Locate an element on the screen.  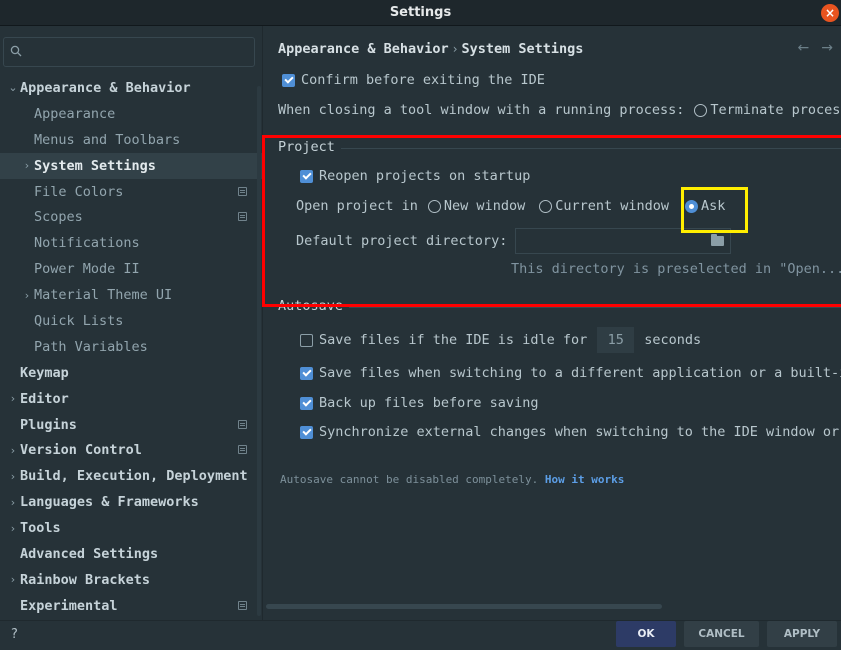
sidebar-item-label: Experimental is located at coordinates (69, 605).